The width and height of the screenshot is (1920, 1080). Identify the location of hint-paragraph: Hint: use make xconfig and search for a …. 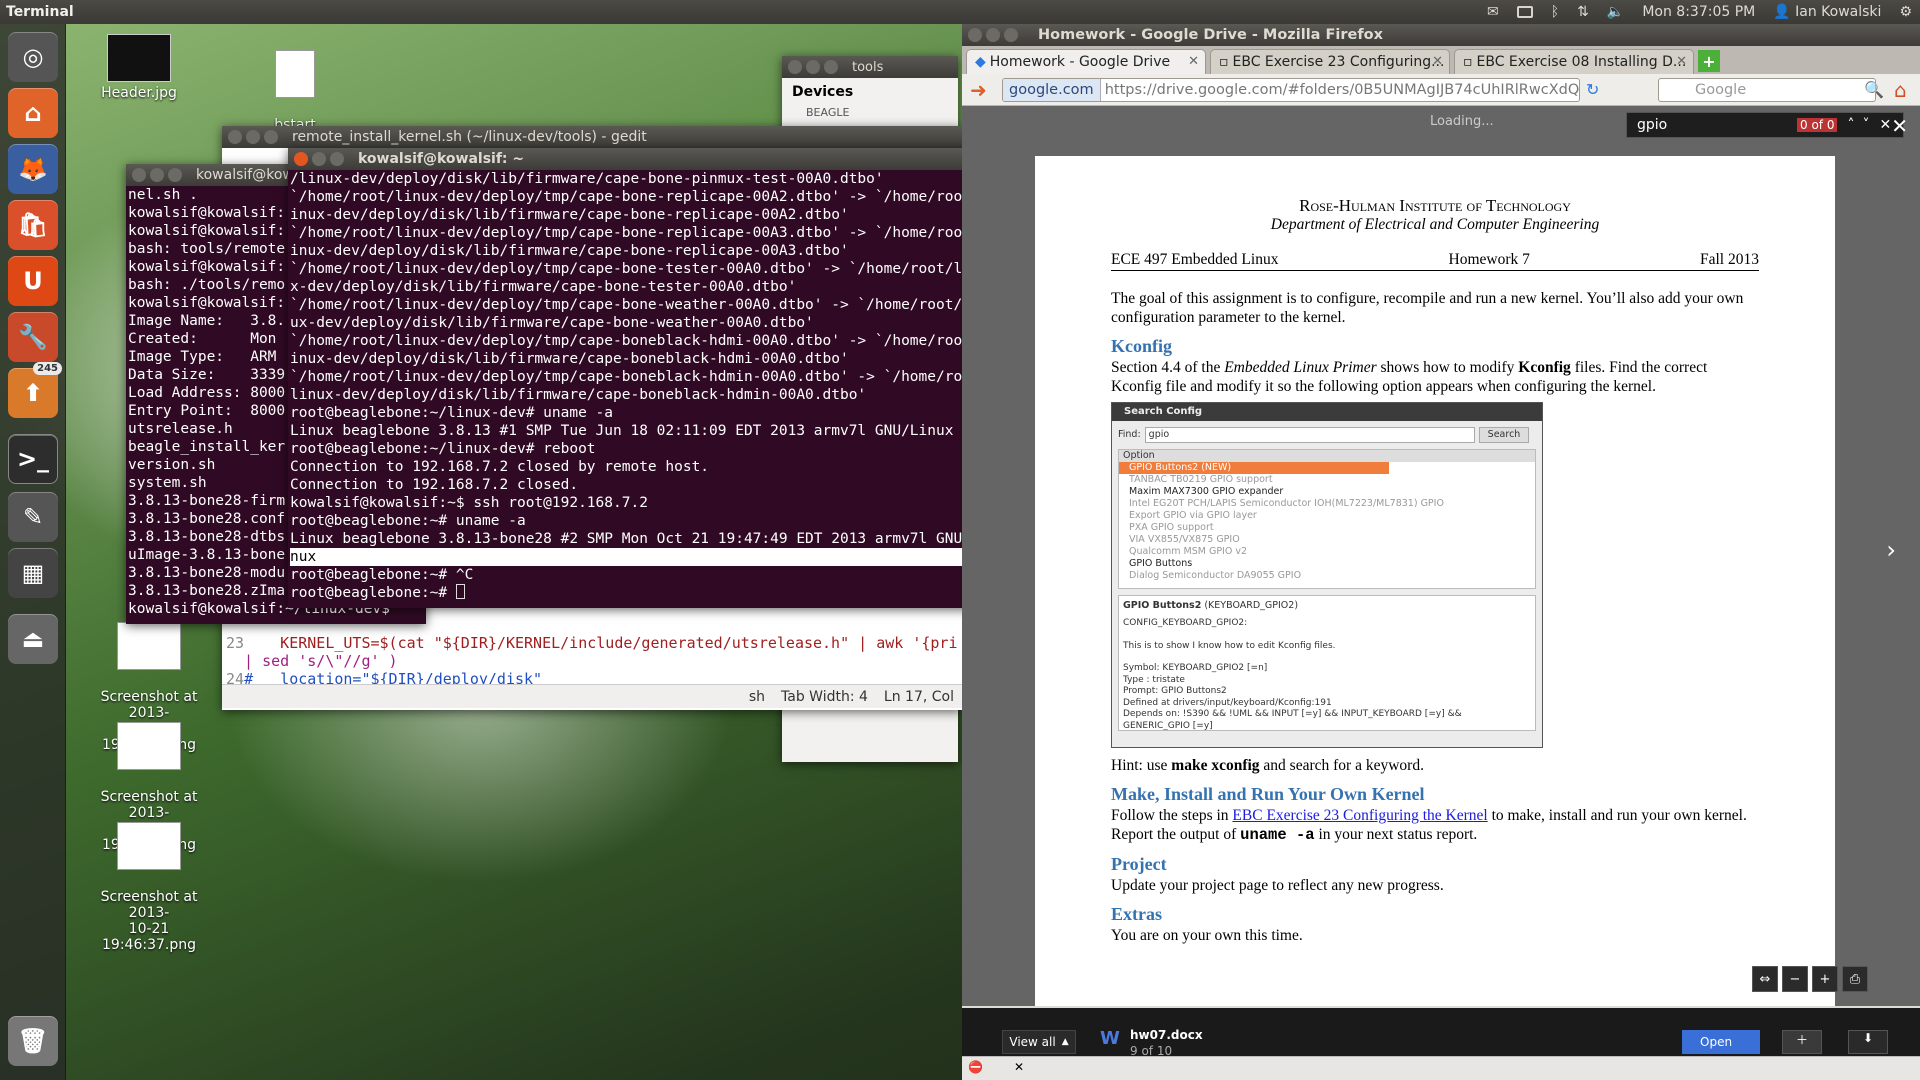
(1435, 765).